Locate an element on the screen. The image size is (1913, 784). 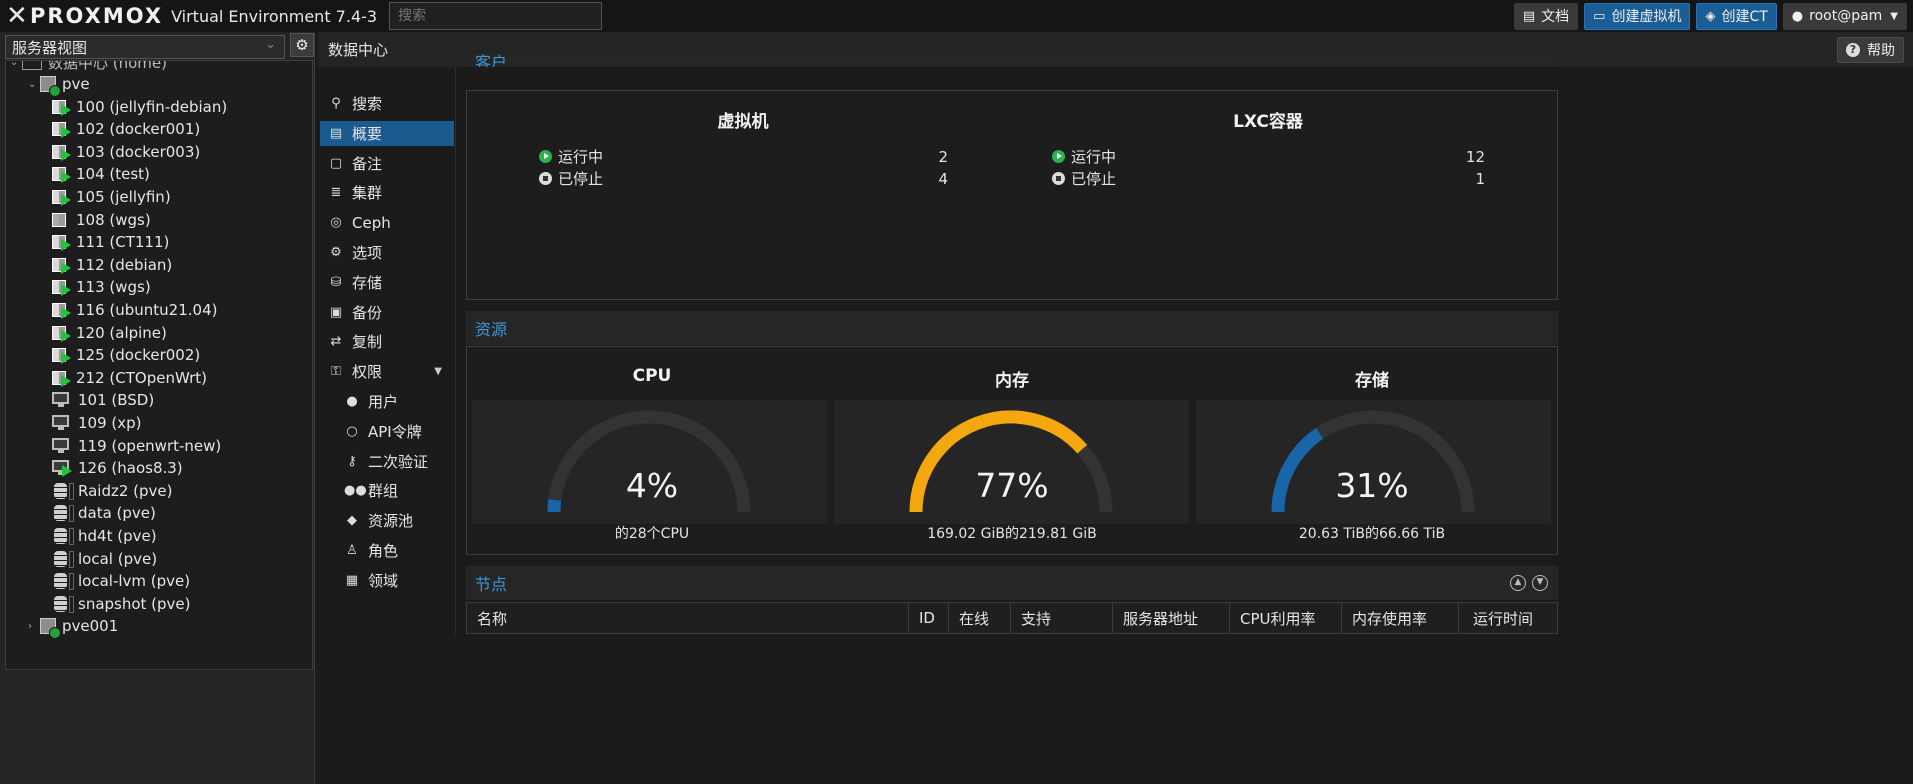
database-icon: ⛁ is located at coordinates (336, 282).